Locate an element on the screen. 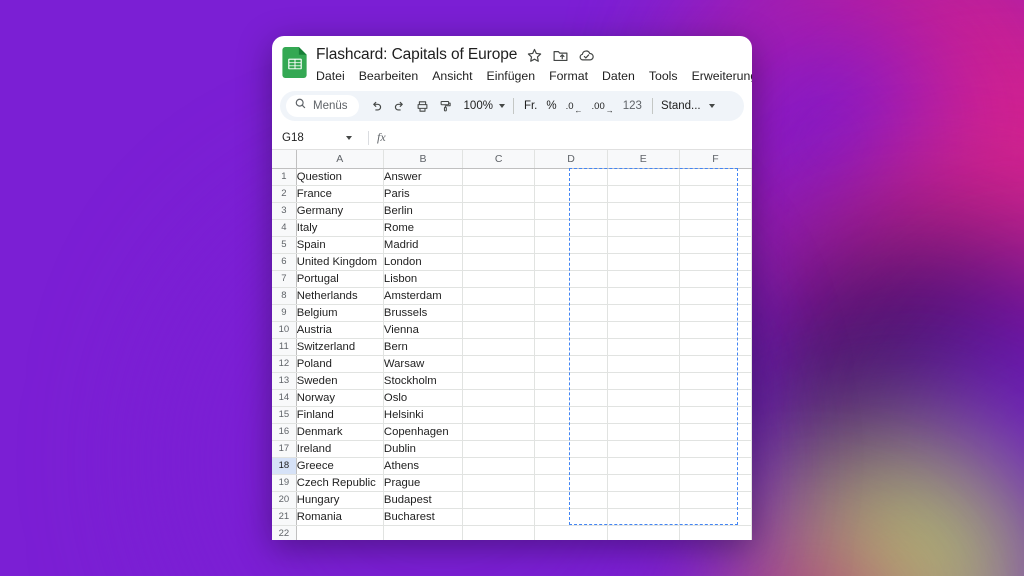 The width and height of the screenshot is (1024, 576). cell-D13 is located at coordinates (571, 381).